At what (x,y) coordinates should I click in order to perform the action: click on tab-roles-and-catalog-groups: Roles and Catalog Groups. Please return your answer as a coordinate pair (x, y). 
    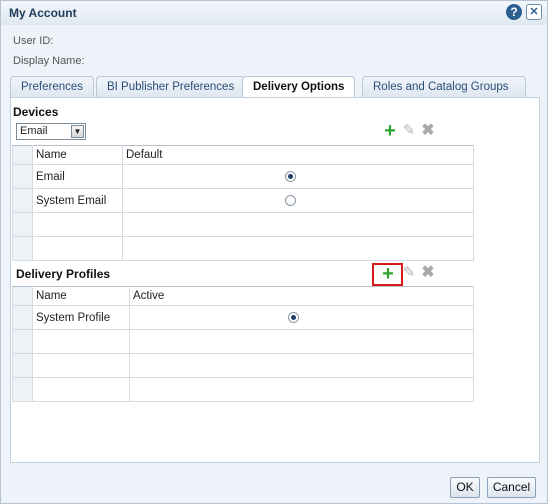
    Looking at the image, I should click on (444, 87).